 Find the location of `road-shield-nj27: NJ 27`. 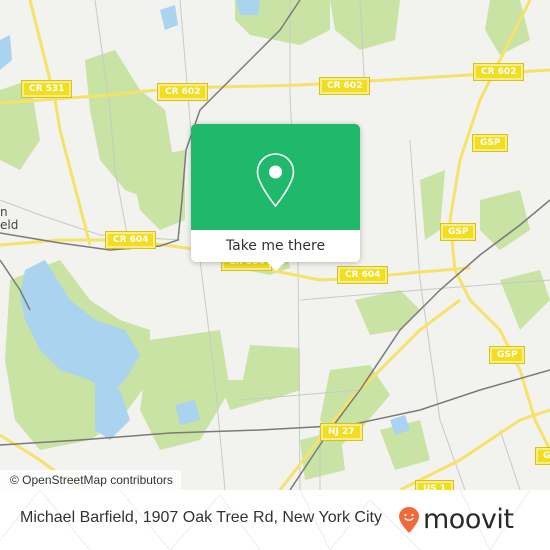

road-shield-nj27: NJ 27 is located at coordinates (341, 432).